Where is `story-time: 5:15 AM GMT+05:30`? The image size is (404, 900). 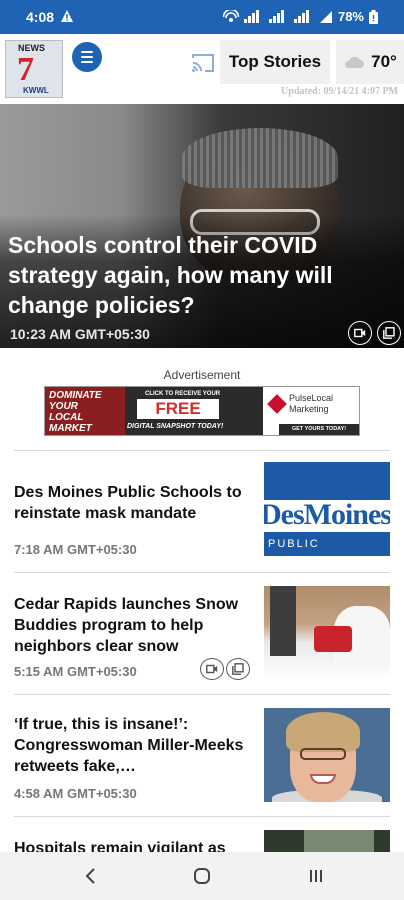
story-time: 5:15 AM GMT+05:30 is located at coordinates (75, 671).